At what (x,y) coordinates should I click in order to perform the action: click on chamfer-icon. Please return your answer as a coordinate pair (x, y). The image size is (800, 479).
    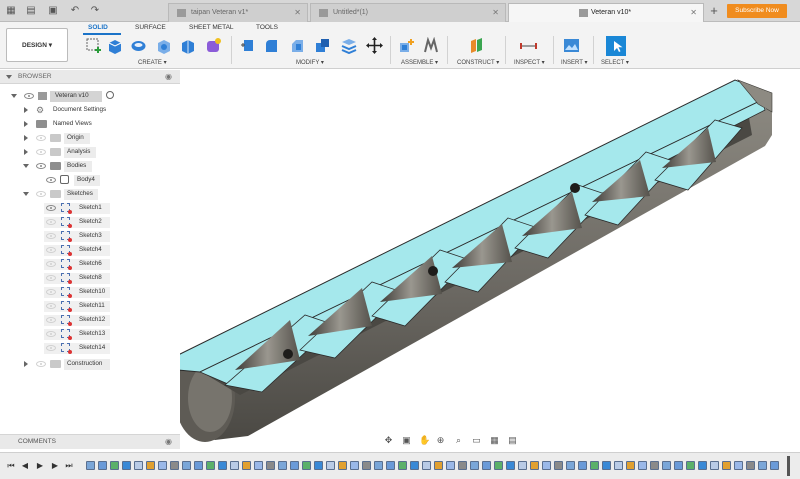
    Looking at the image, I should click on (297, 45).